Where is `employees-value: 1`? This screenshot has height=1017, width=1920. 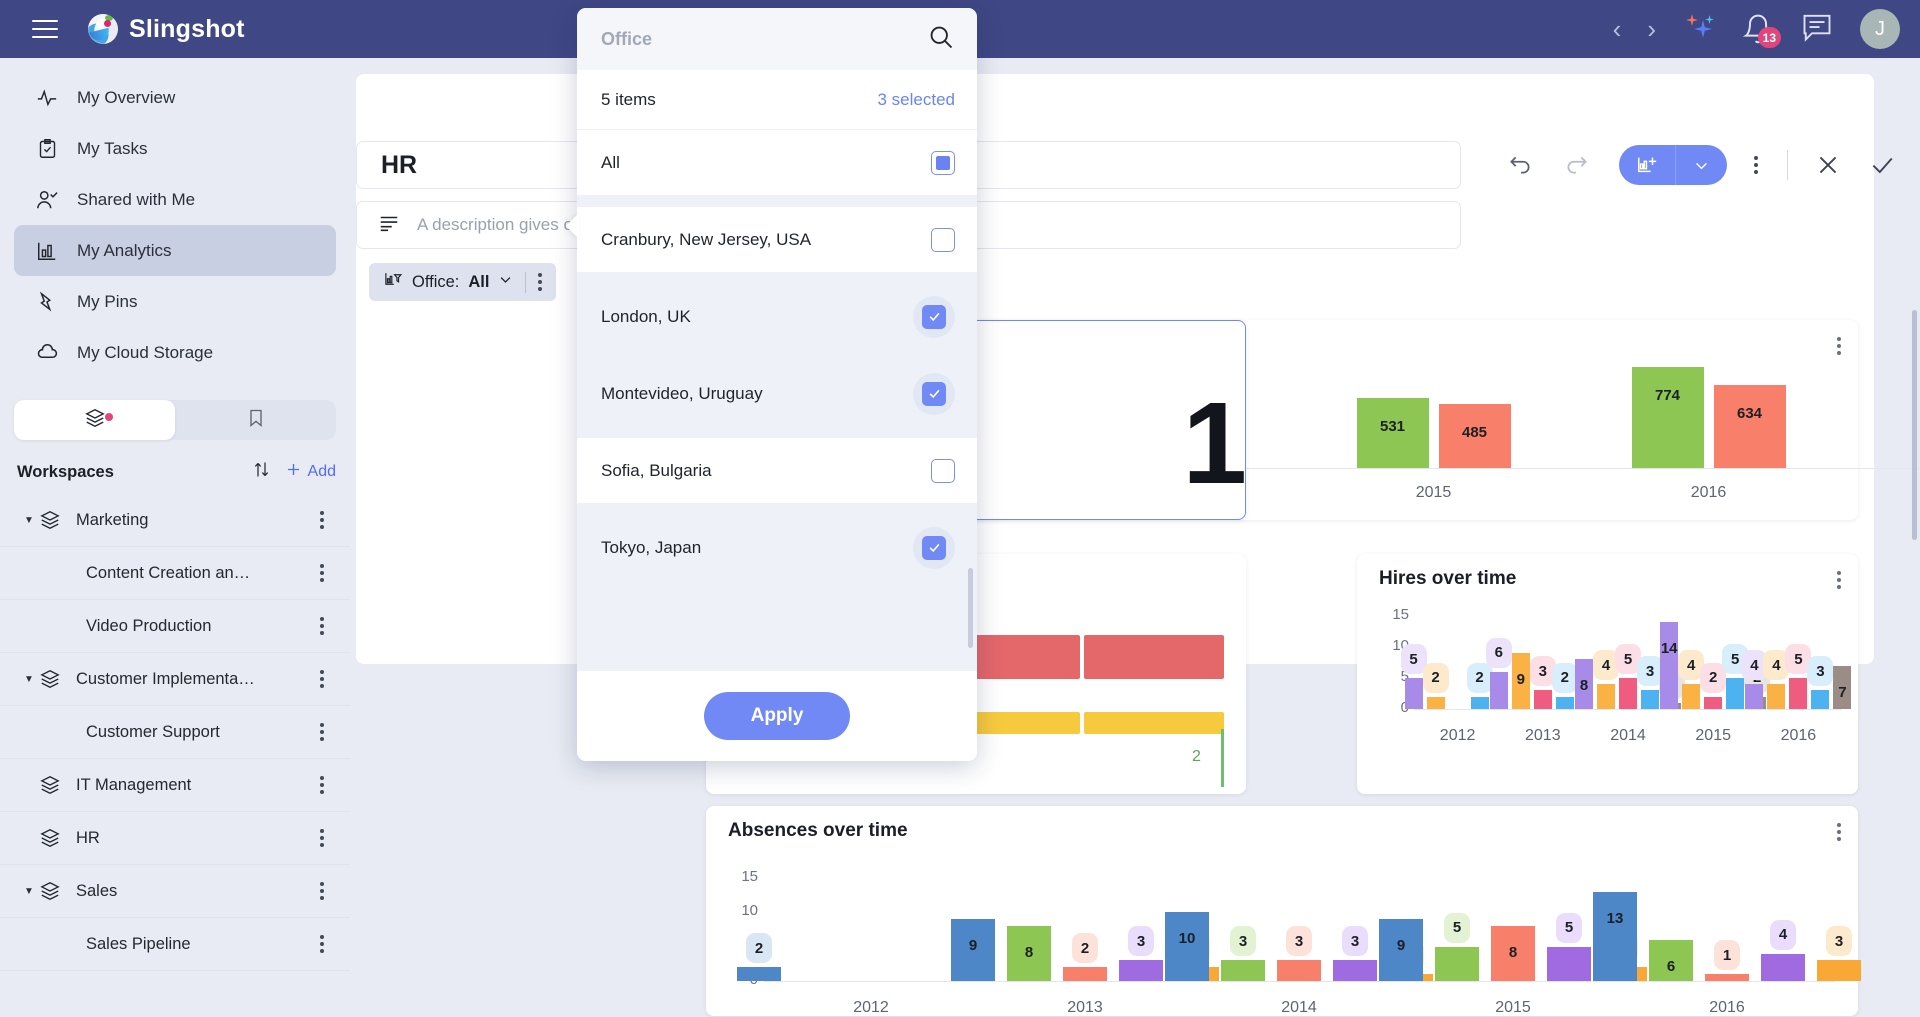 employees-value: 1 is located at coordinates (1214, 442).